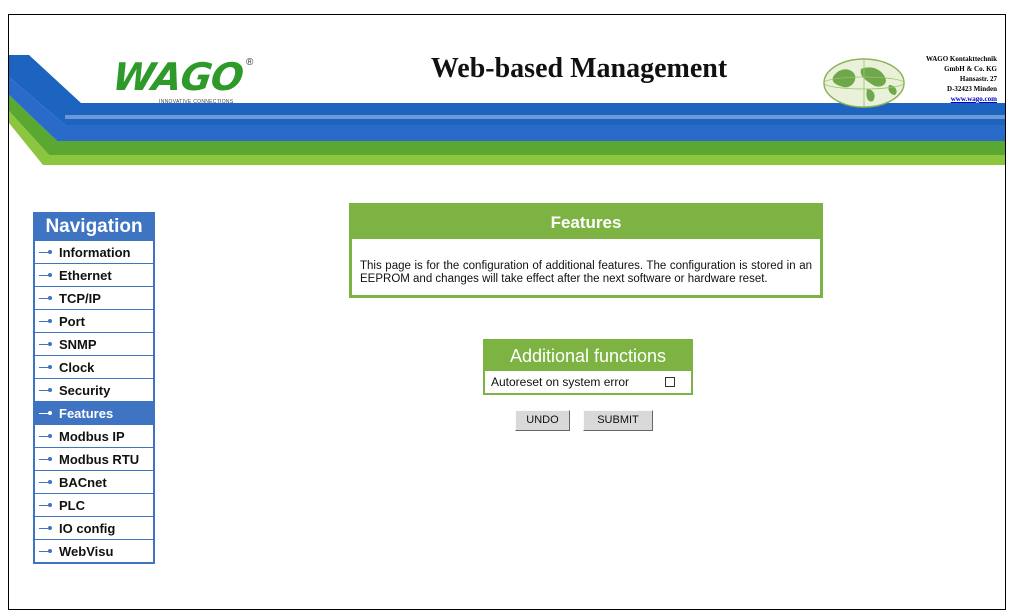  What do you see at coordinates (670, 382) in the screenshot?
I see `autoreset-checkbox` at bounding box center [670, 382].